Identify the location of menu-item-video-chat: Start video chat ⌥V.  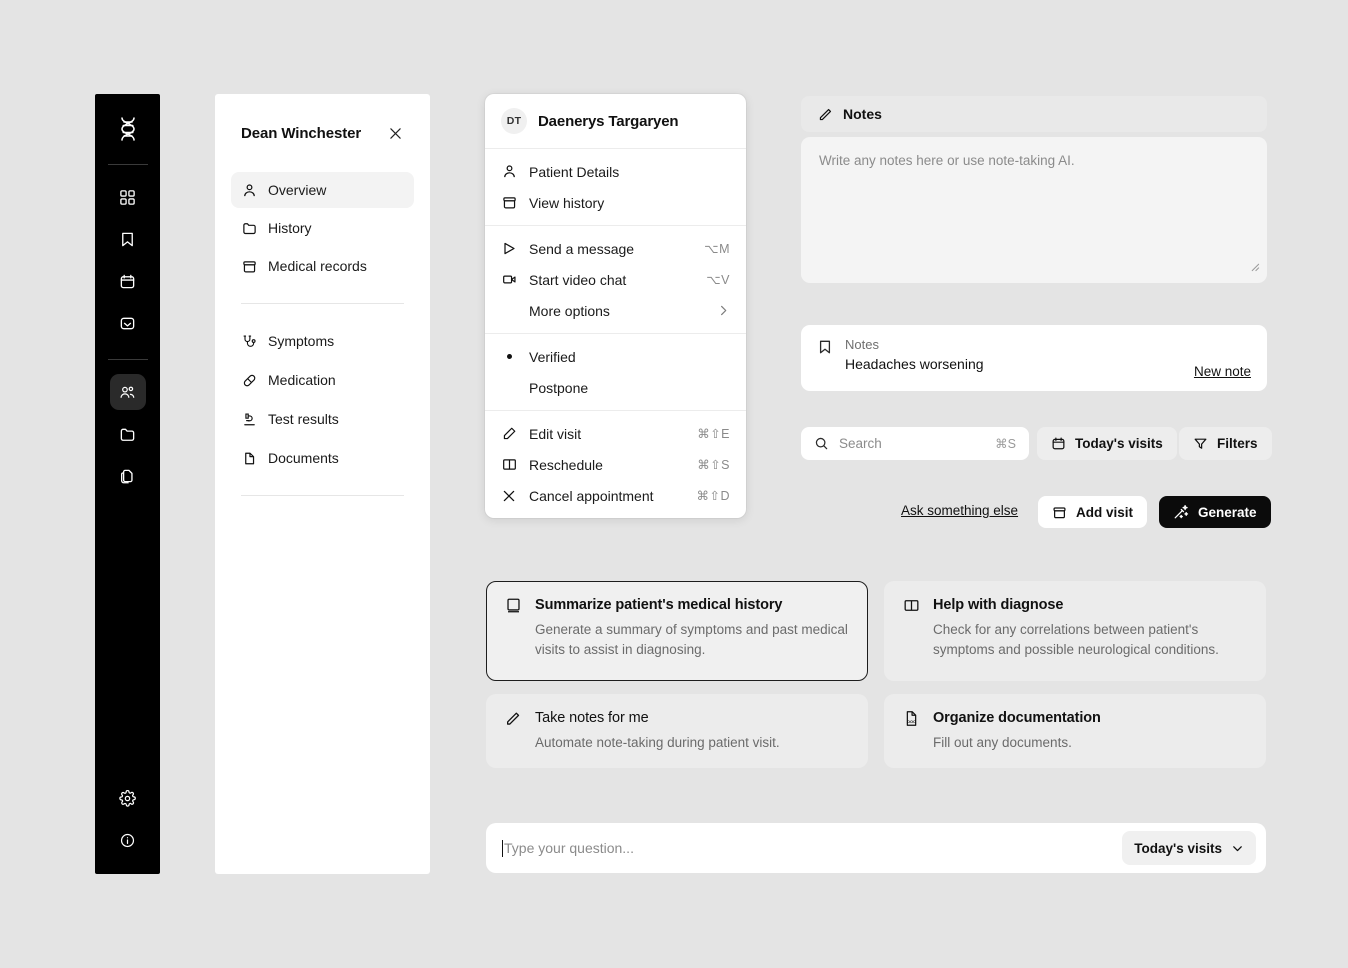
(615, 279).